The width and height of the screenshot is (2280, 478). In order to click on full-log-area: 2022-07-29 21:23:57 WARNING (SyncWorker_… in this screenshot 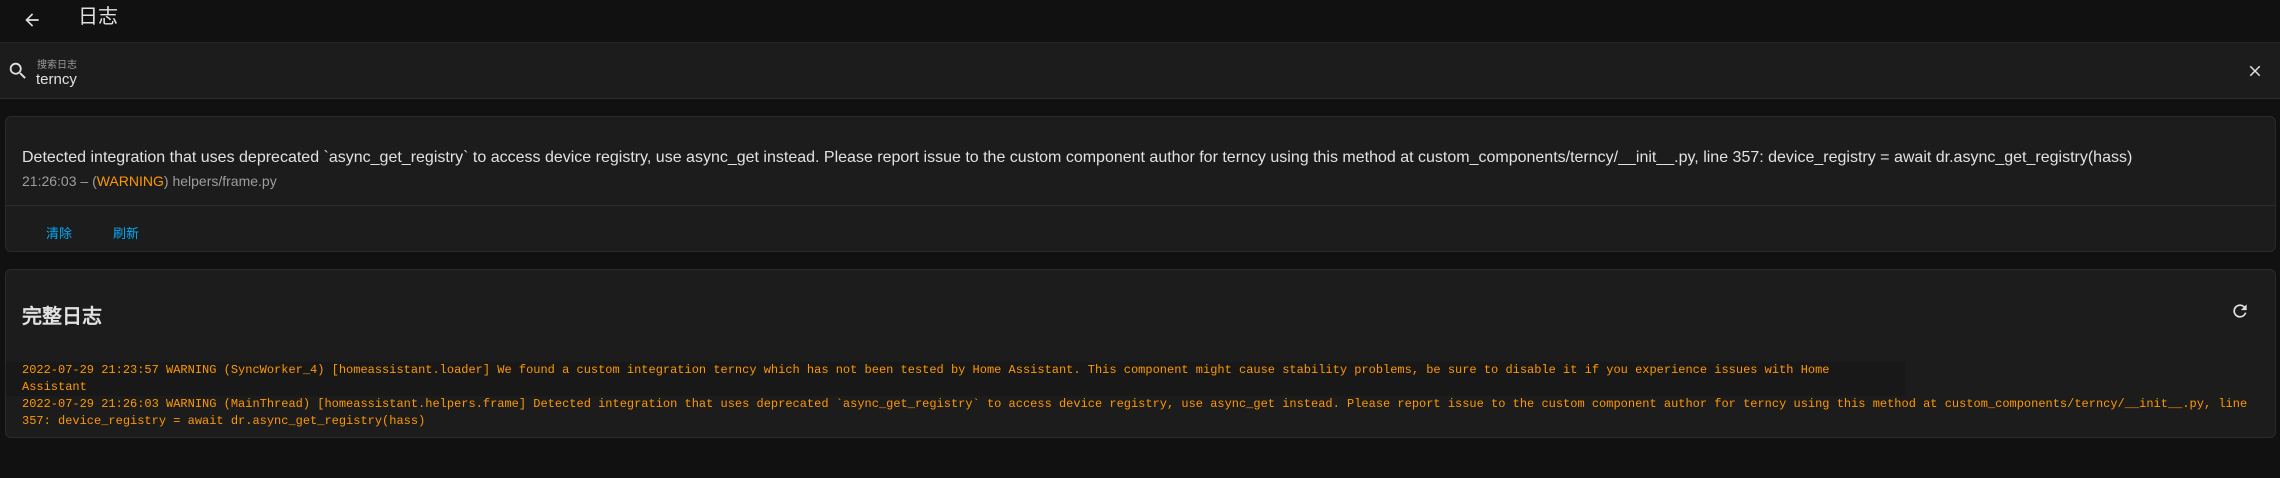, I will do `click(1140, 396)`.